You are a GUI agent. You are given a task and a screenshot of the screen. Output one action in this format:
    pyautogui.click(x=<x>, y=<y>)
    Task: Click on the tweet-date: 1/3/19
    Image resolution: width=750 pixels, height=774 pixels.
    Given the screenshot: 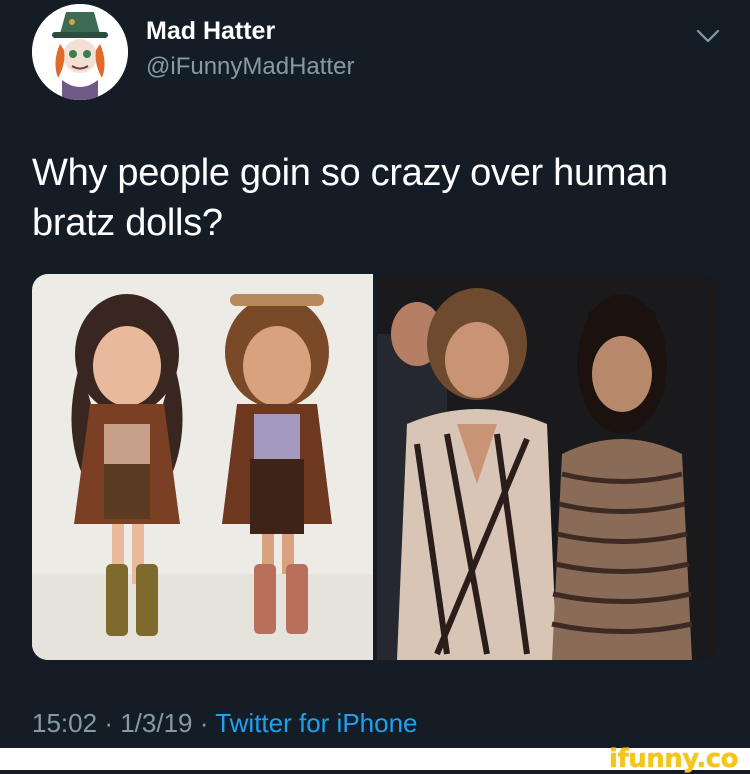 What is the action you would take?
    pyautogui.click(x=156, y=723)
    